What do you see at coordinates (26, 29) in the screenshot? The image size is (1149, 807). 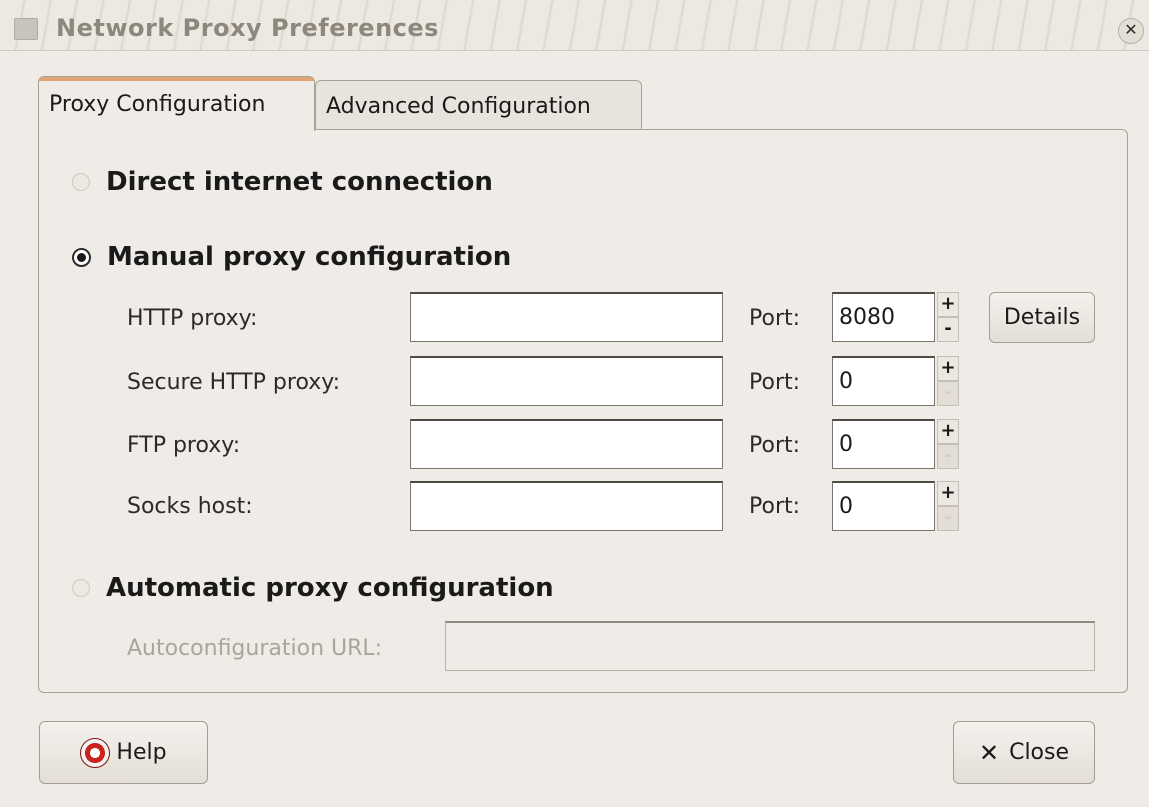 I see `window-icon` at bounding box center [26, 29].